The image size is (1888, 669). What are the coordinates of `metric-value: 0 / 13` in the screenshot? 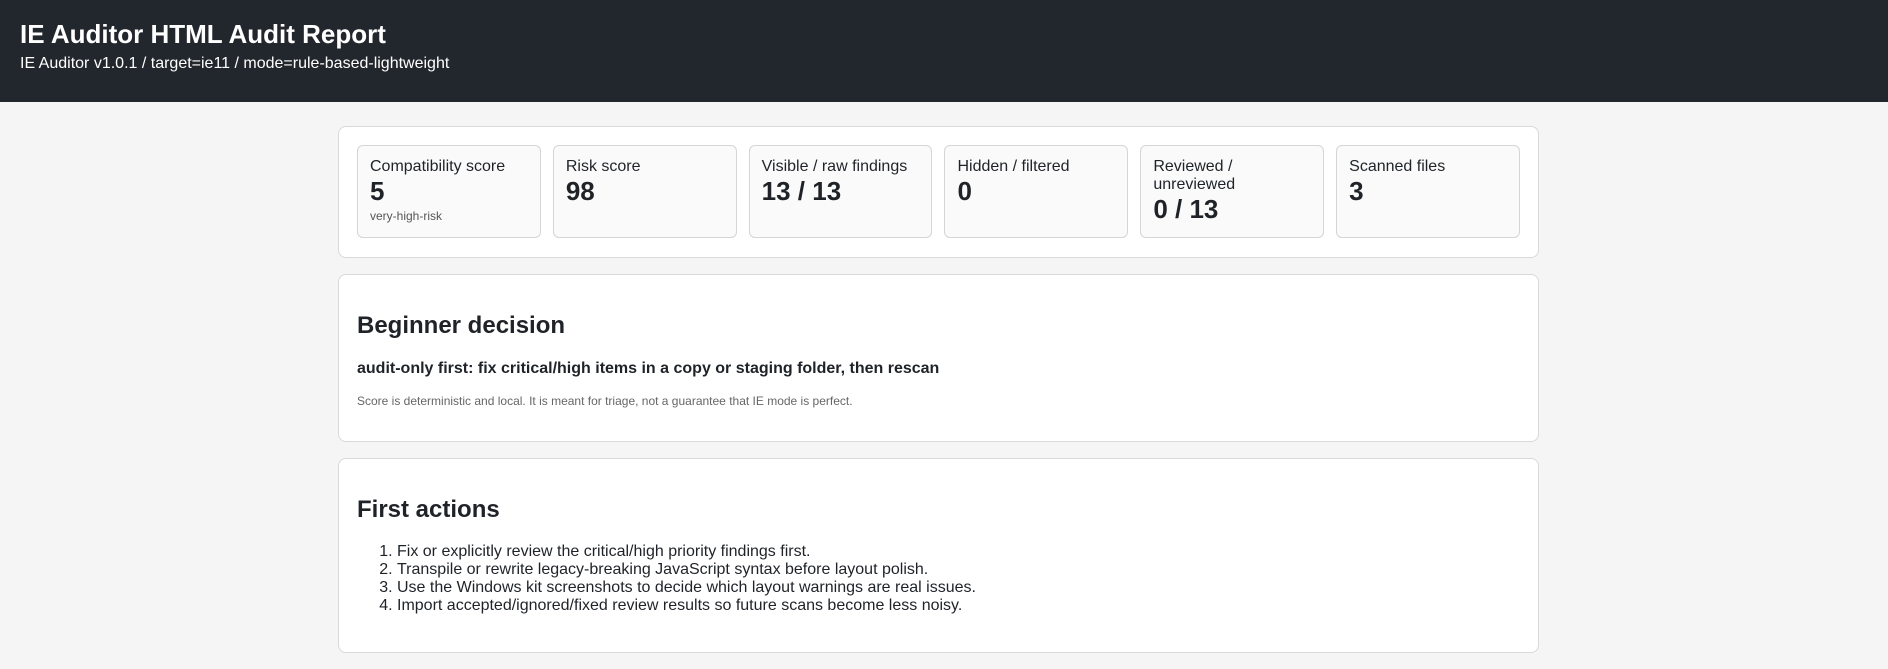 It's located at (1186, 209).